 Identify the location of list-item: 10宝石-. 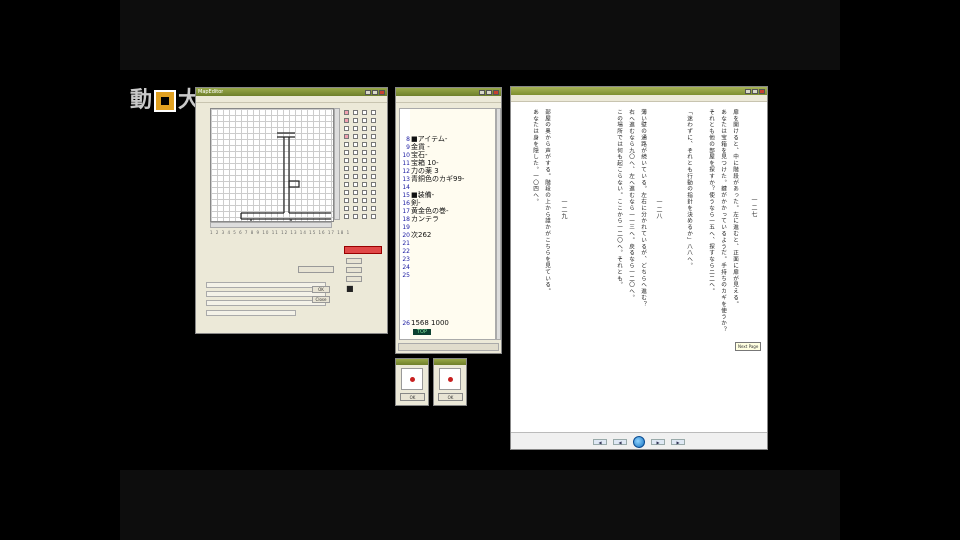
(447, 155).